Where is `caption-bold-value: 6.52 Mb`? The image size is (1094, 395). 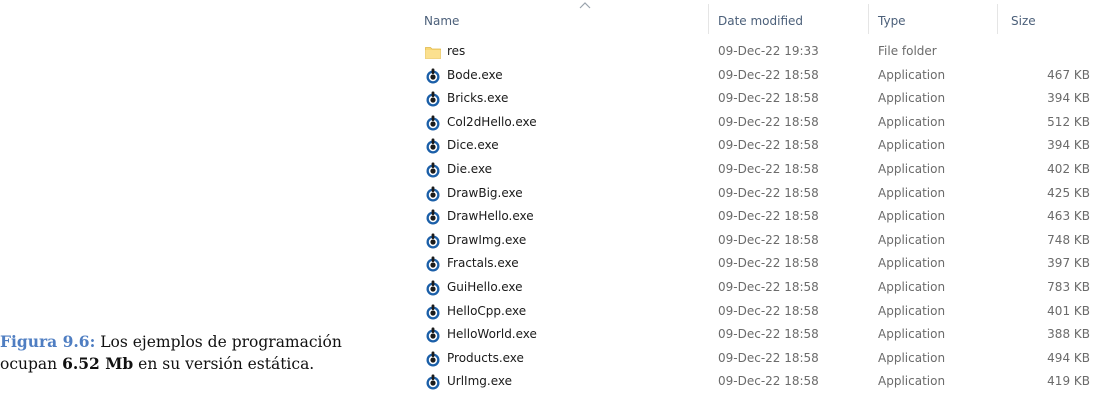 caption-bold-value: 6.52 Mb is located at coordinates (98, 363).